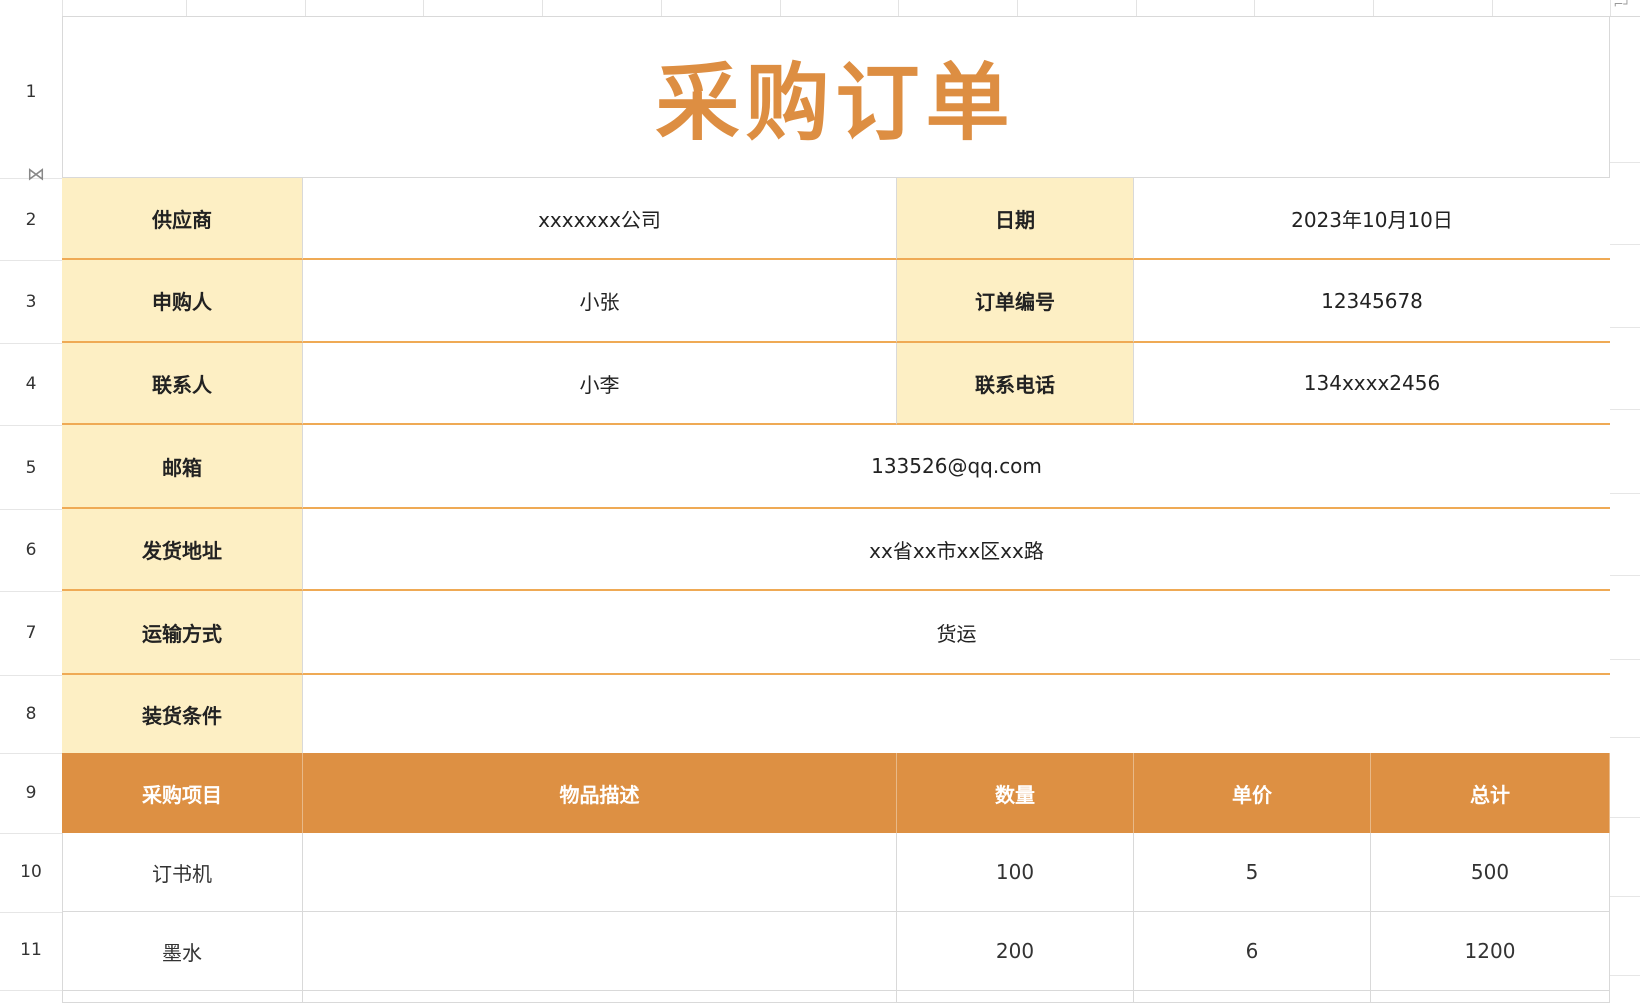  I want to click on item-total: 500, so click(1490, 872).